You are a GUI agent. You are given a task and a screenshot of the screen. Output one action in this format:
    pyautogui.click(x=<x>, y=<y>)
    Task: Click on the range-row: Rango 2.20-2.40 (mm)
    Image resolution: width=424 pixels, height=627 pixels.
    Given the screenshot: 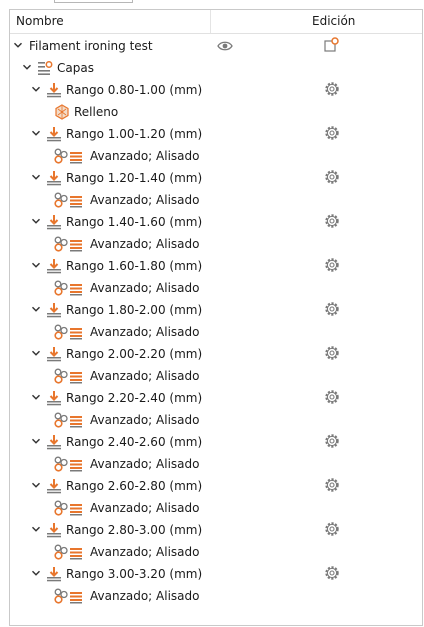 What is the action you would take?
    pyautogui.click(x=216, y=398)
    